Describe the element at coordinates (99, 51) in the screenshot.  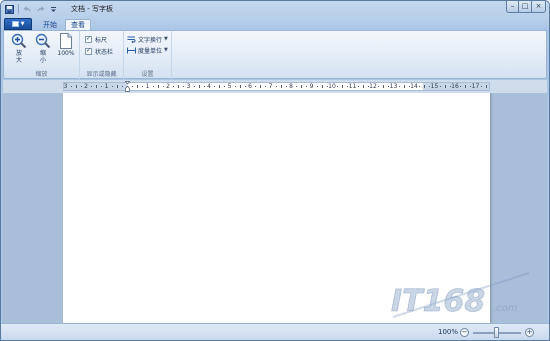
I see `statusbar-checkbox-row: ✓ 状态栏` at that location.